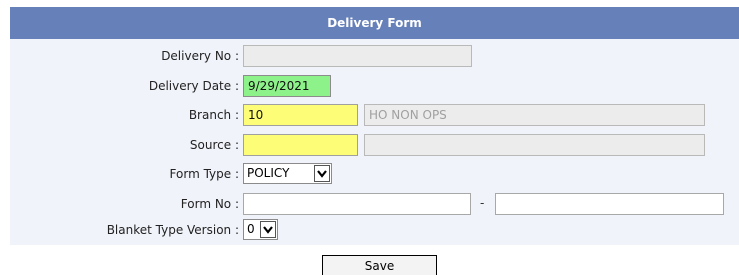 The width and height of the screenshot is (739, 275). I want to click on delivery-no-label: Delivery No :, so click(200, 56).